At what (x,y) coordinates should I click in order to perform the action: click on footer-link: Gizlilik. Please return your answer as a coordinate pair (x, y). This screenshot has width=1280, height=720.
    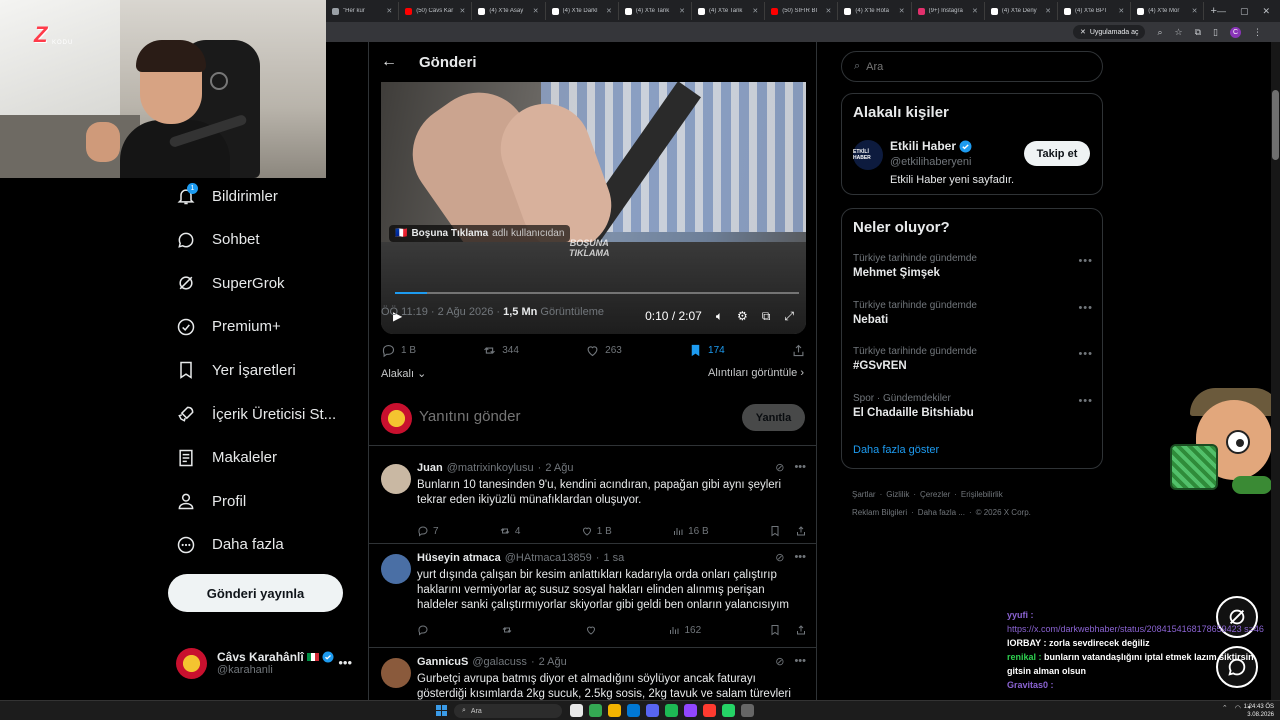
    Looking at the image, I should click on (897, 494).